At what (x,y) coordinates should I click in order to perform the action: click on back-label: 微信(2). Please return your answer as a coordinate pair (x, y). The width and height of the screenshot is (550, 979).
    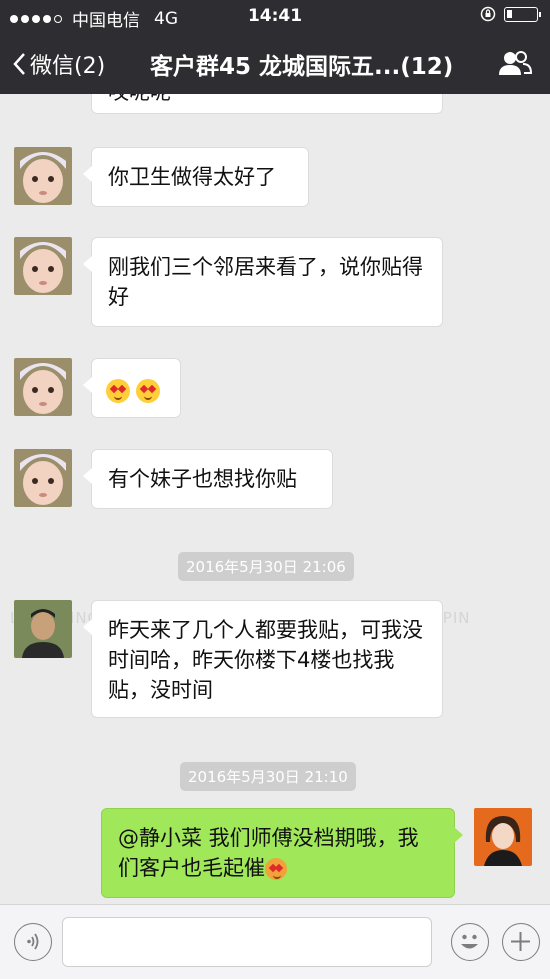
    Looking at the image, I should click on (68, 66).